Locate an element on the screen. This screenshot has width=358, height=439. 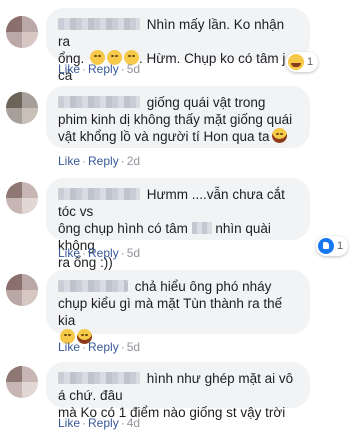
timestamp: 4d is located at coordinates (133, 423).